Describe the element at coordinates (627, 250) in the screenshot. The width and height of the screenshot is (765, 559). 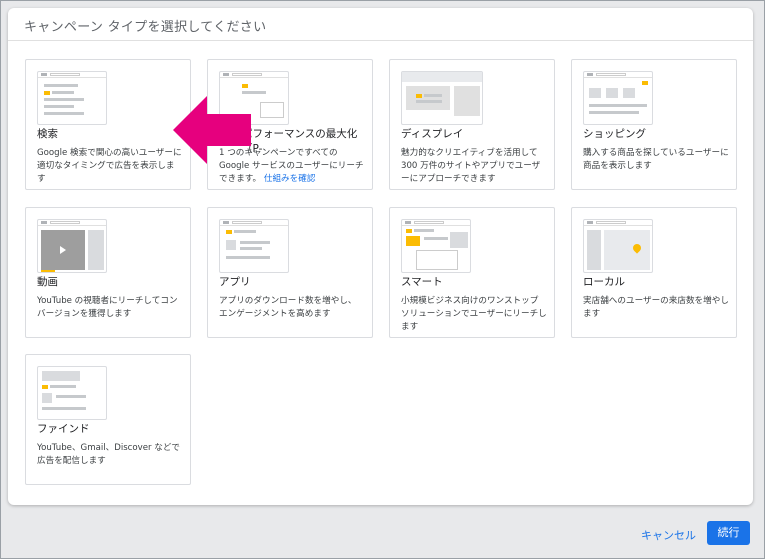
I see `map-area` at that location.